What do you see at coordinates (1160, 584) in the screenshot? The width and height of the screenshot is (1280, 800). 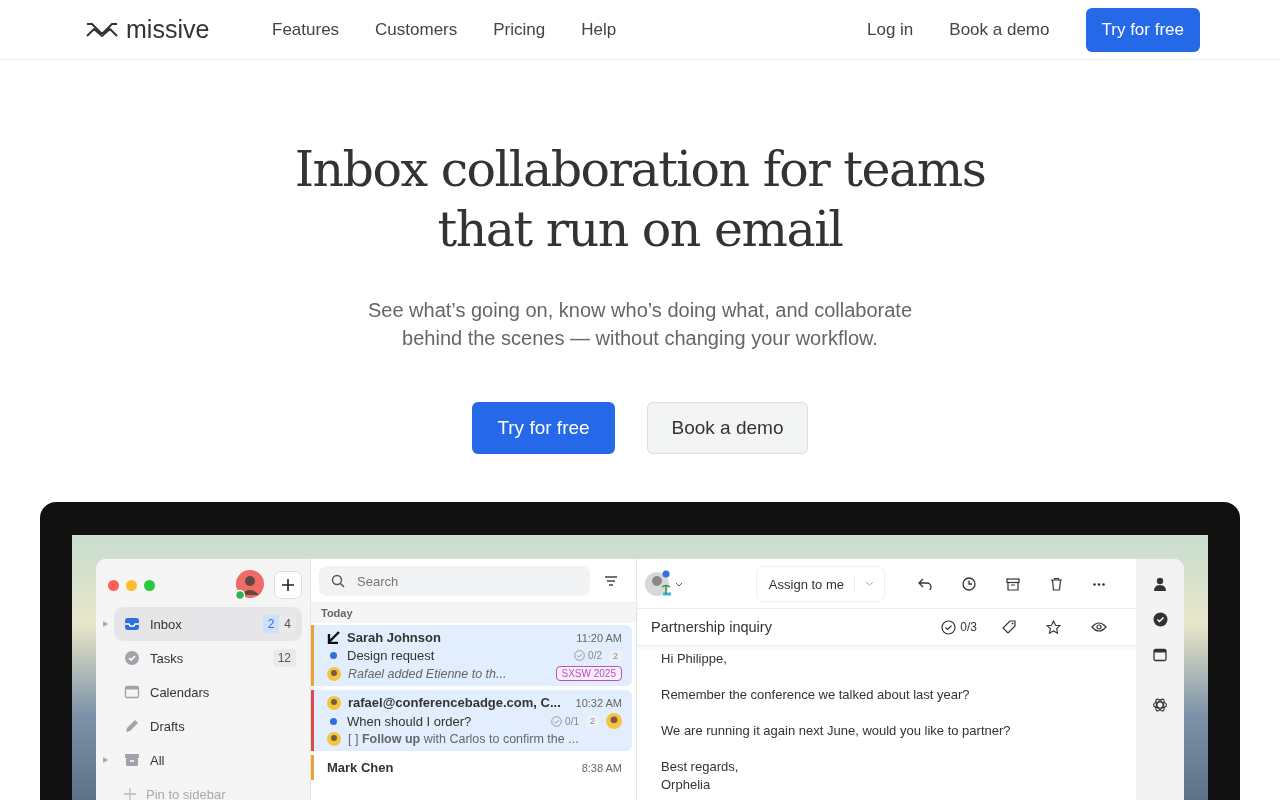 I see `person-icon` at bounding box center [1160, 584].